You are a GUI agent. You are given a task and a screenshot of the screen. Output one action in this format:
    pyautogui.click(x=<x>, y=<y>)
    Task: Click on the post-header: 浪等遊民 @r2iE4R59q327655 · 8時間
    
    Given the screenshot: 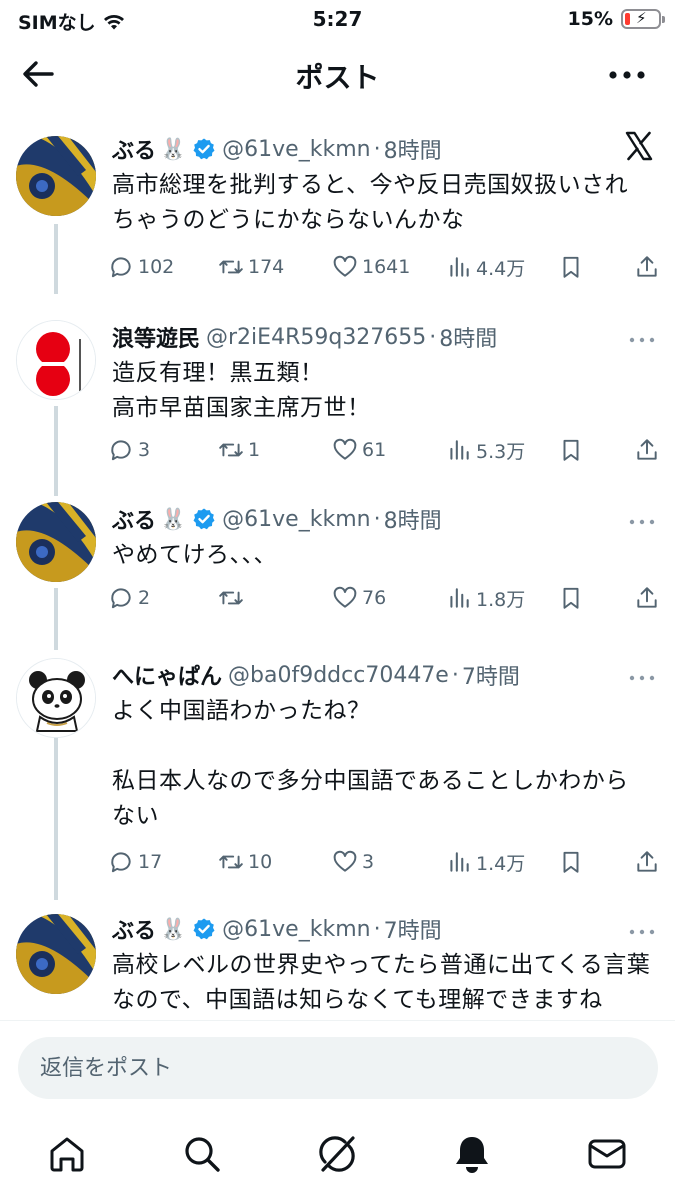 What is the action you would take?
    pyautogui.click(x=383, y=337)
    